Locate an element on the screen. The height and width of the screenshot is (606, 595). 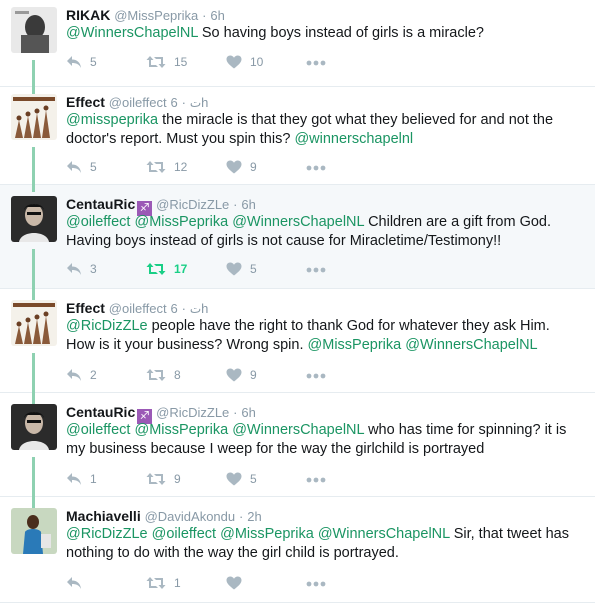
retweet-button: 9 is located at coordinates (186, 479).